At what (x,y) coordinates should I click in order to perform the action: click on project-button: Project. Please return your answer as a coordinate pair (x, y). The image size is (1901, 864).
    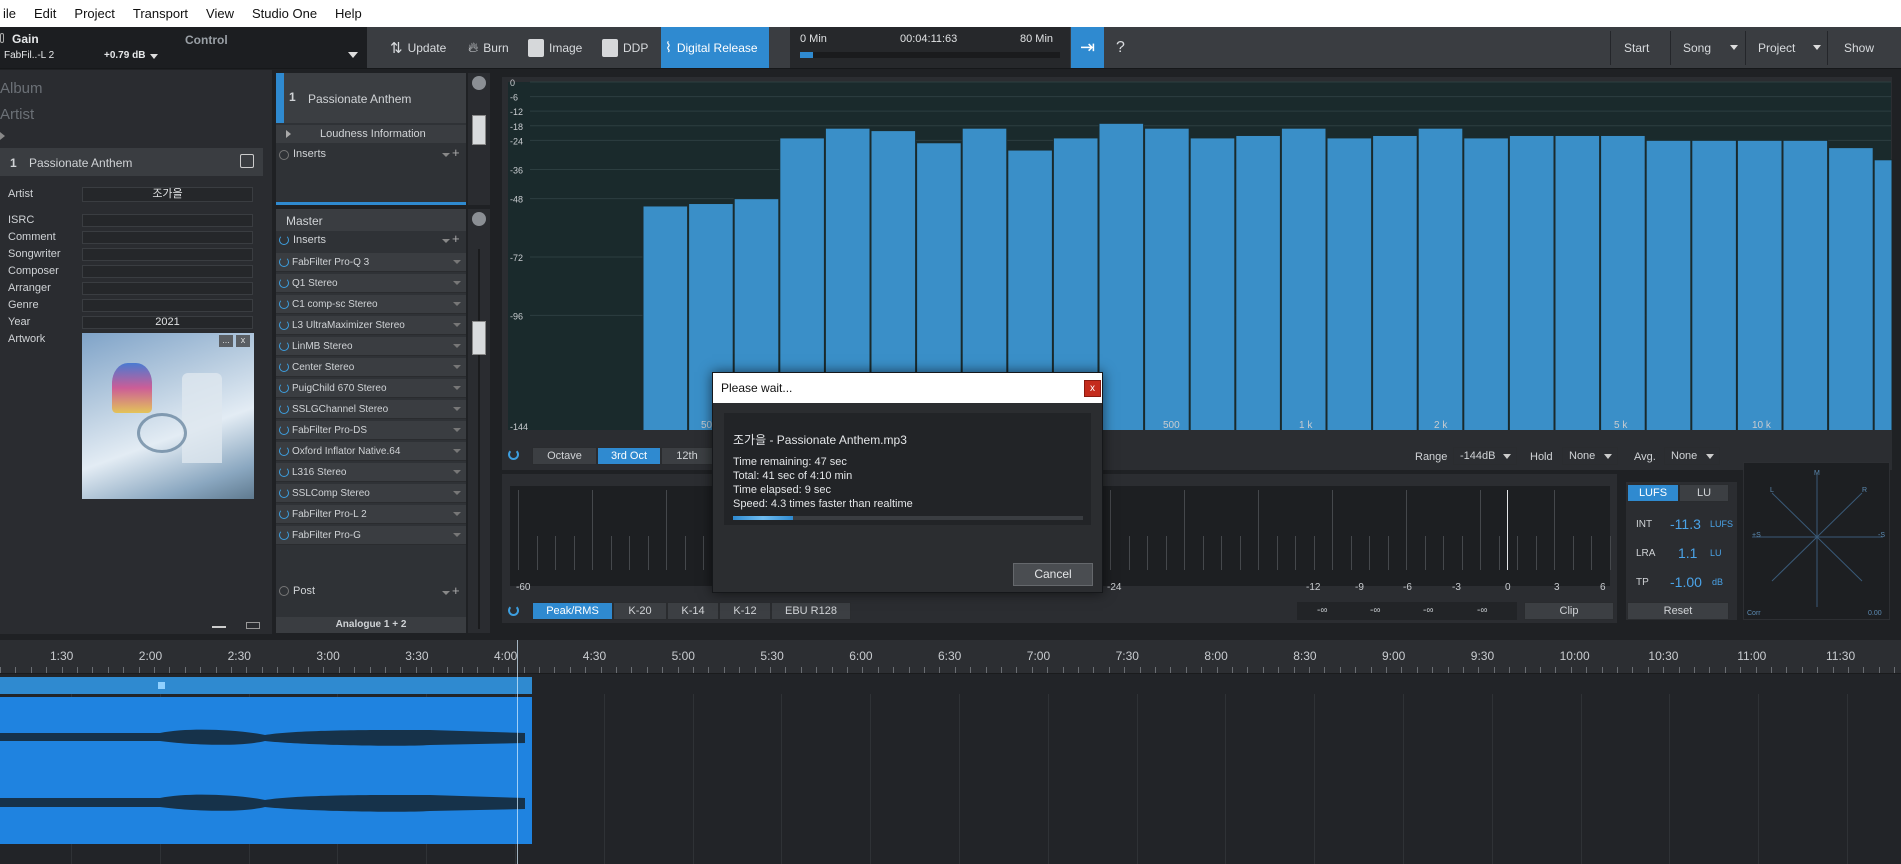
    Looking at the image, I should click on (1776, 47).